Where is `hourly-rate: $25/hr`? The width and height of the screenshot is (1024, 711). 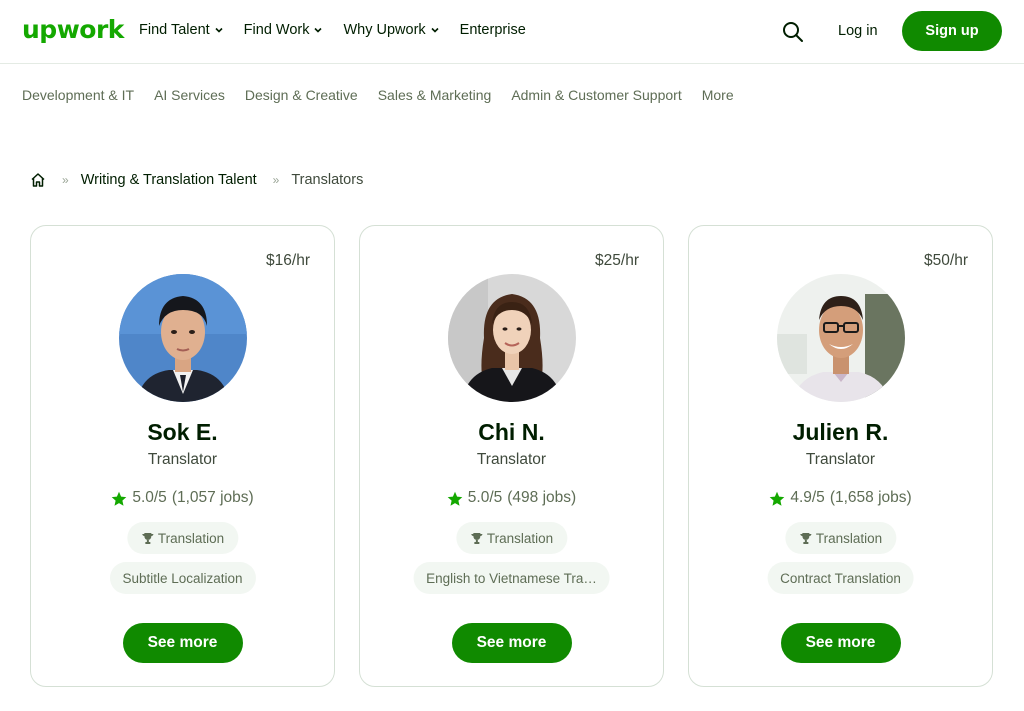
hourly-rate: $25/hr is located at coordinates (617, 260).